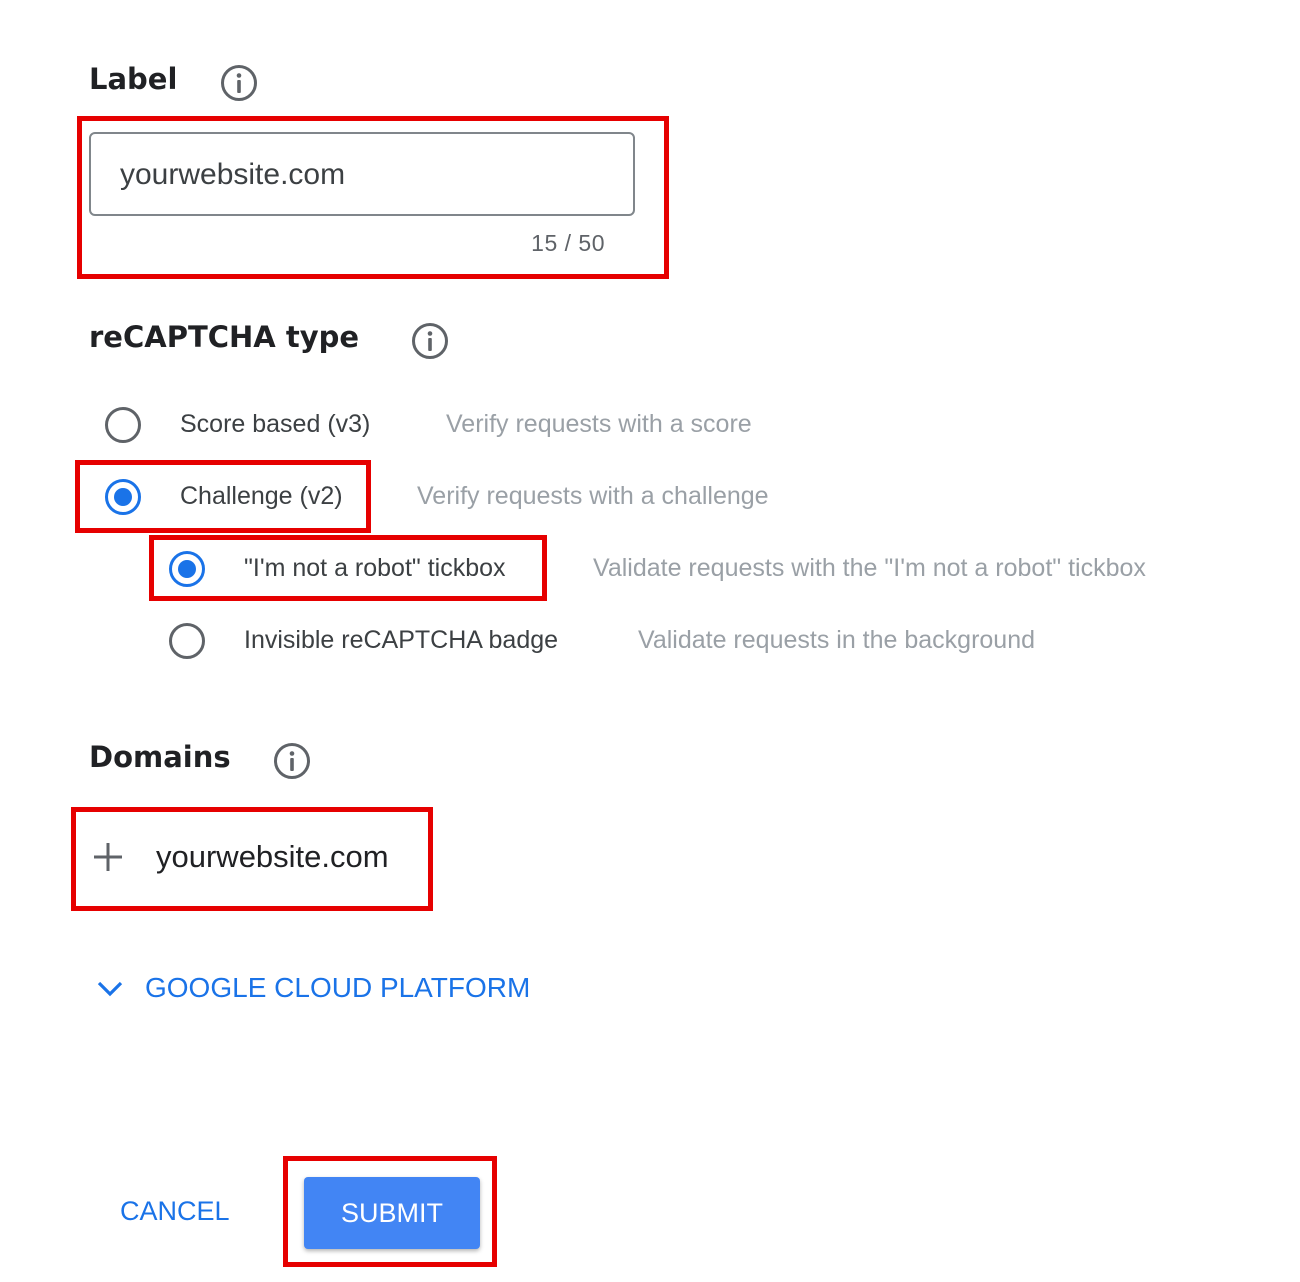 This screenshot has height=1282, width=1300. Describe the element at coordinates (392, 1213) in the screenshot. I see `submit-button: SUBMIT` at that location.